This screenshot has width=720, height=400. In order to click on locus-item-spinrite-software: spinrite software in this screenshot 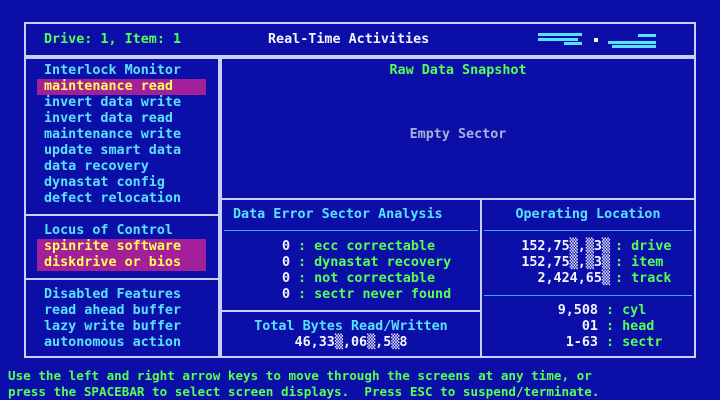, I will do `click(112, 247)`.